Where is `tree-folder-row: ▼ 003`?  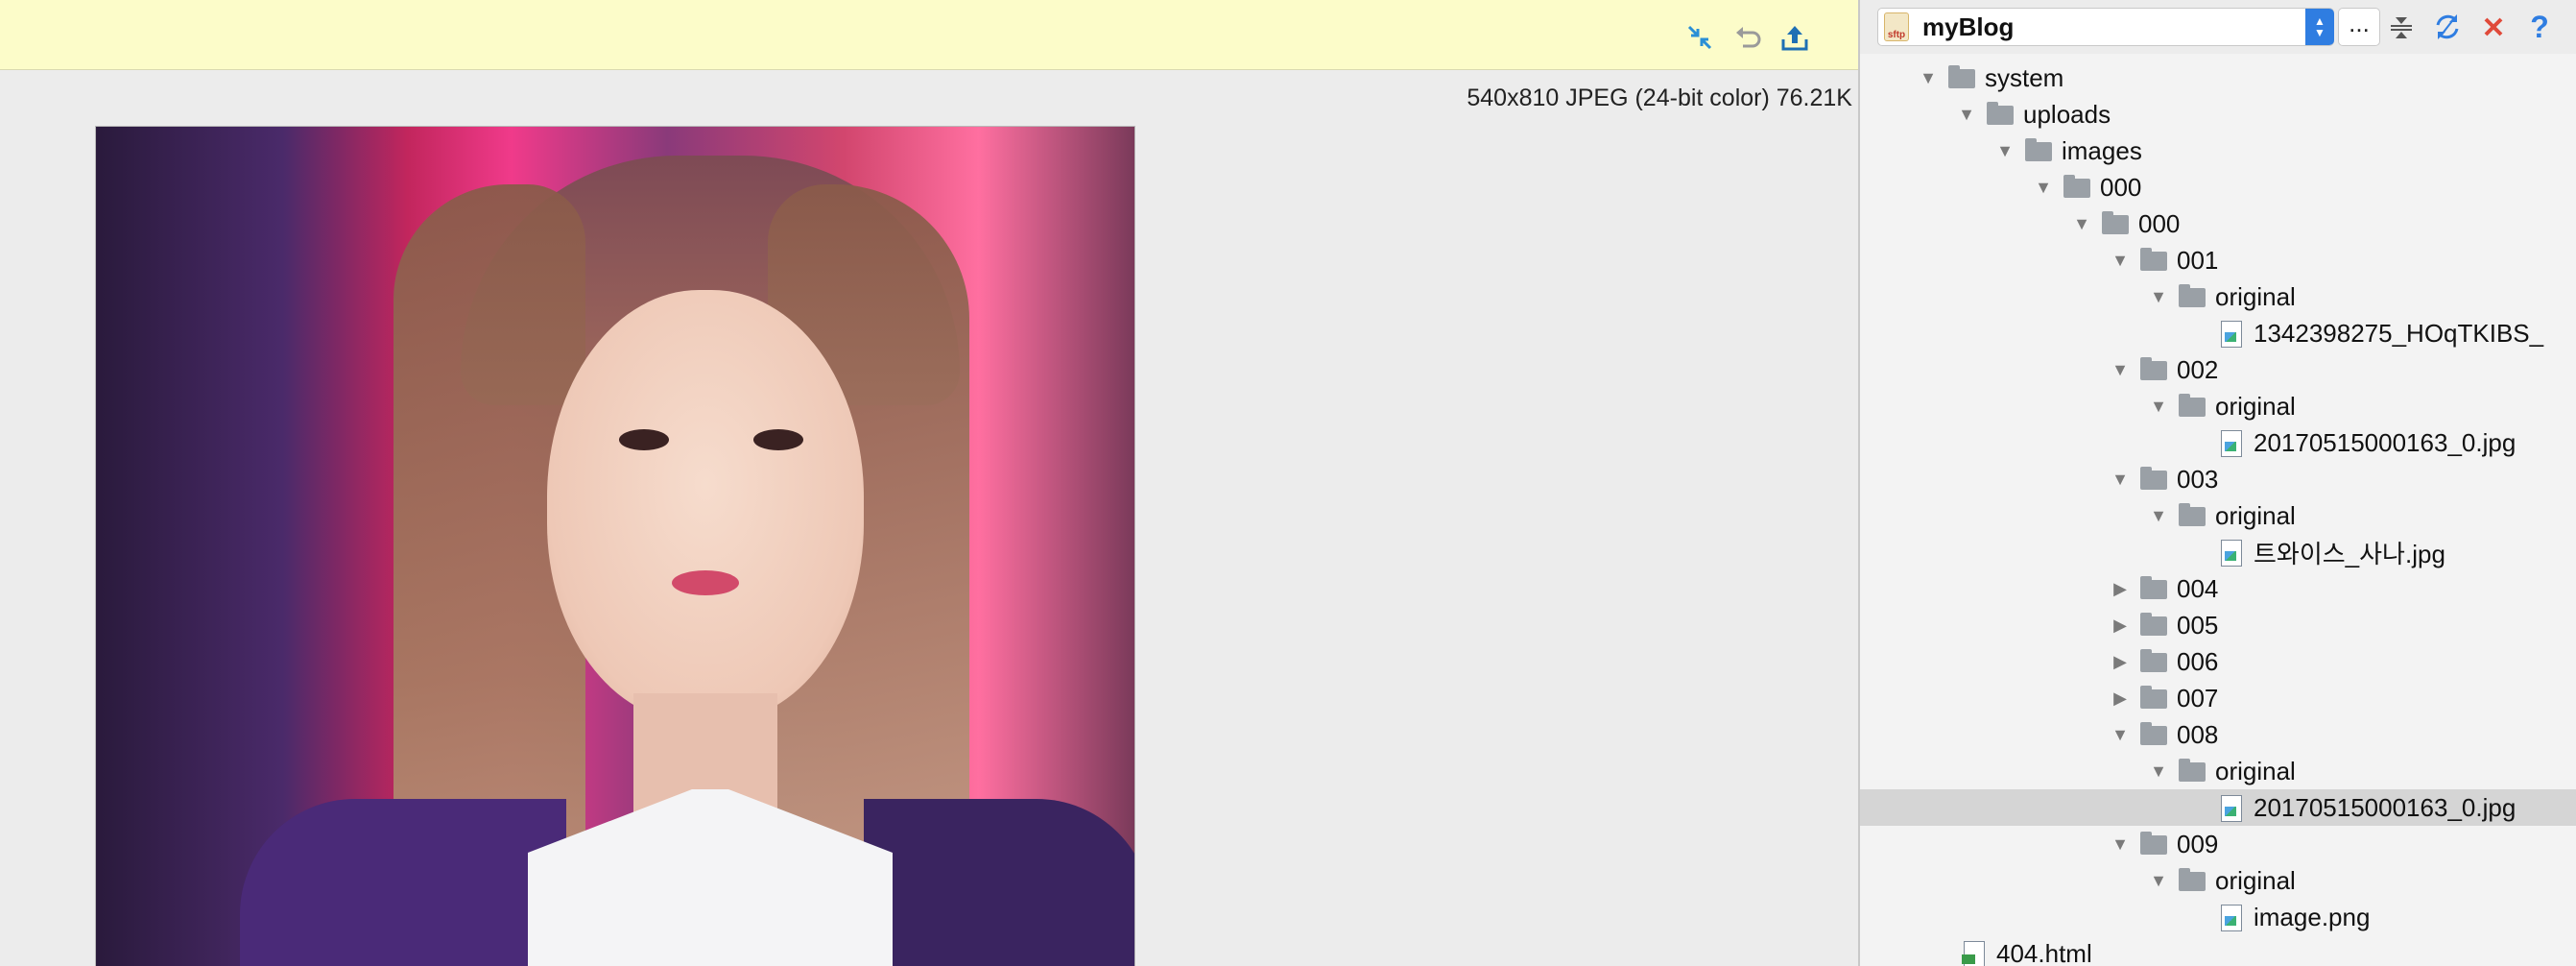
tree-folder-row: ▼ 003 is located at coordinates (2218, 479).